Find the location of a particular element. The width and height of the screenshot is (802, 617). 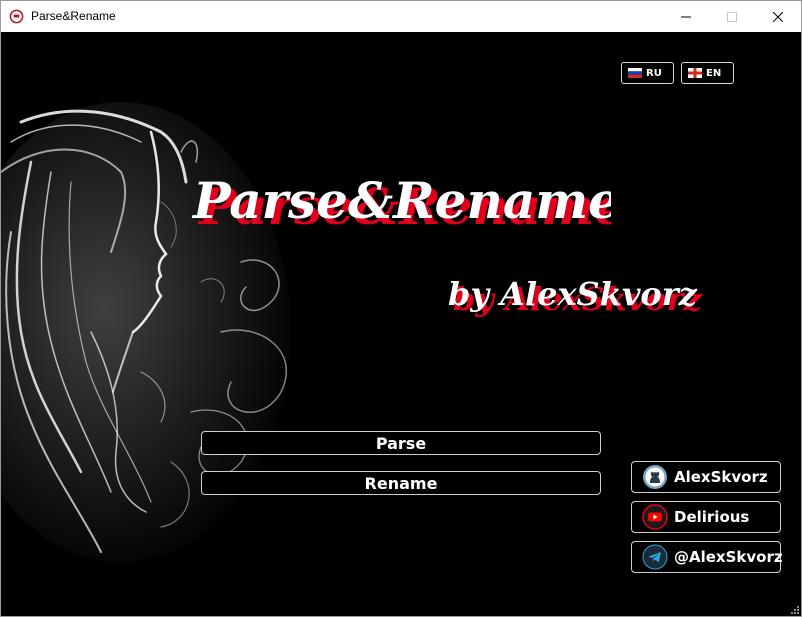

app-icon is located at coordinates (16, 16).